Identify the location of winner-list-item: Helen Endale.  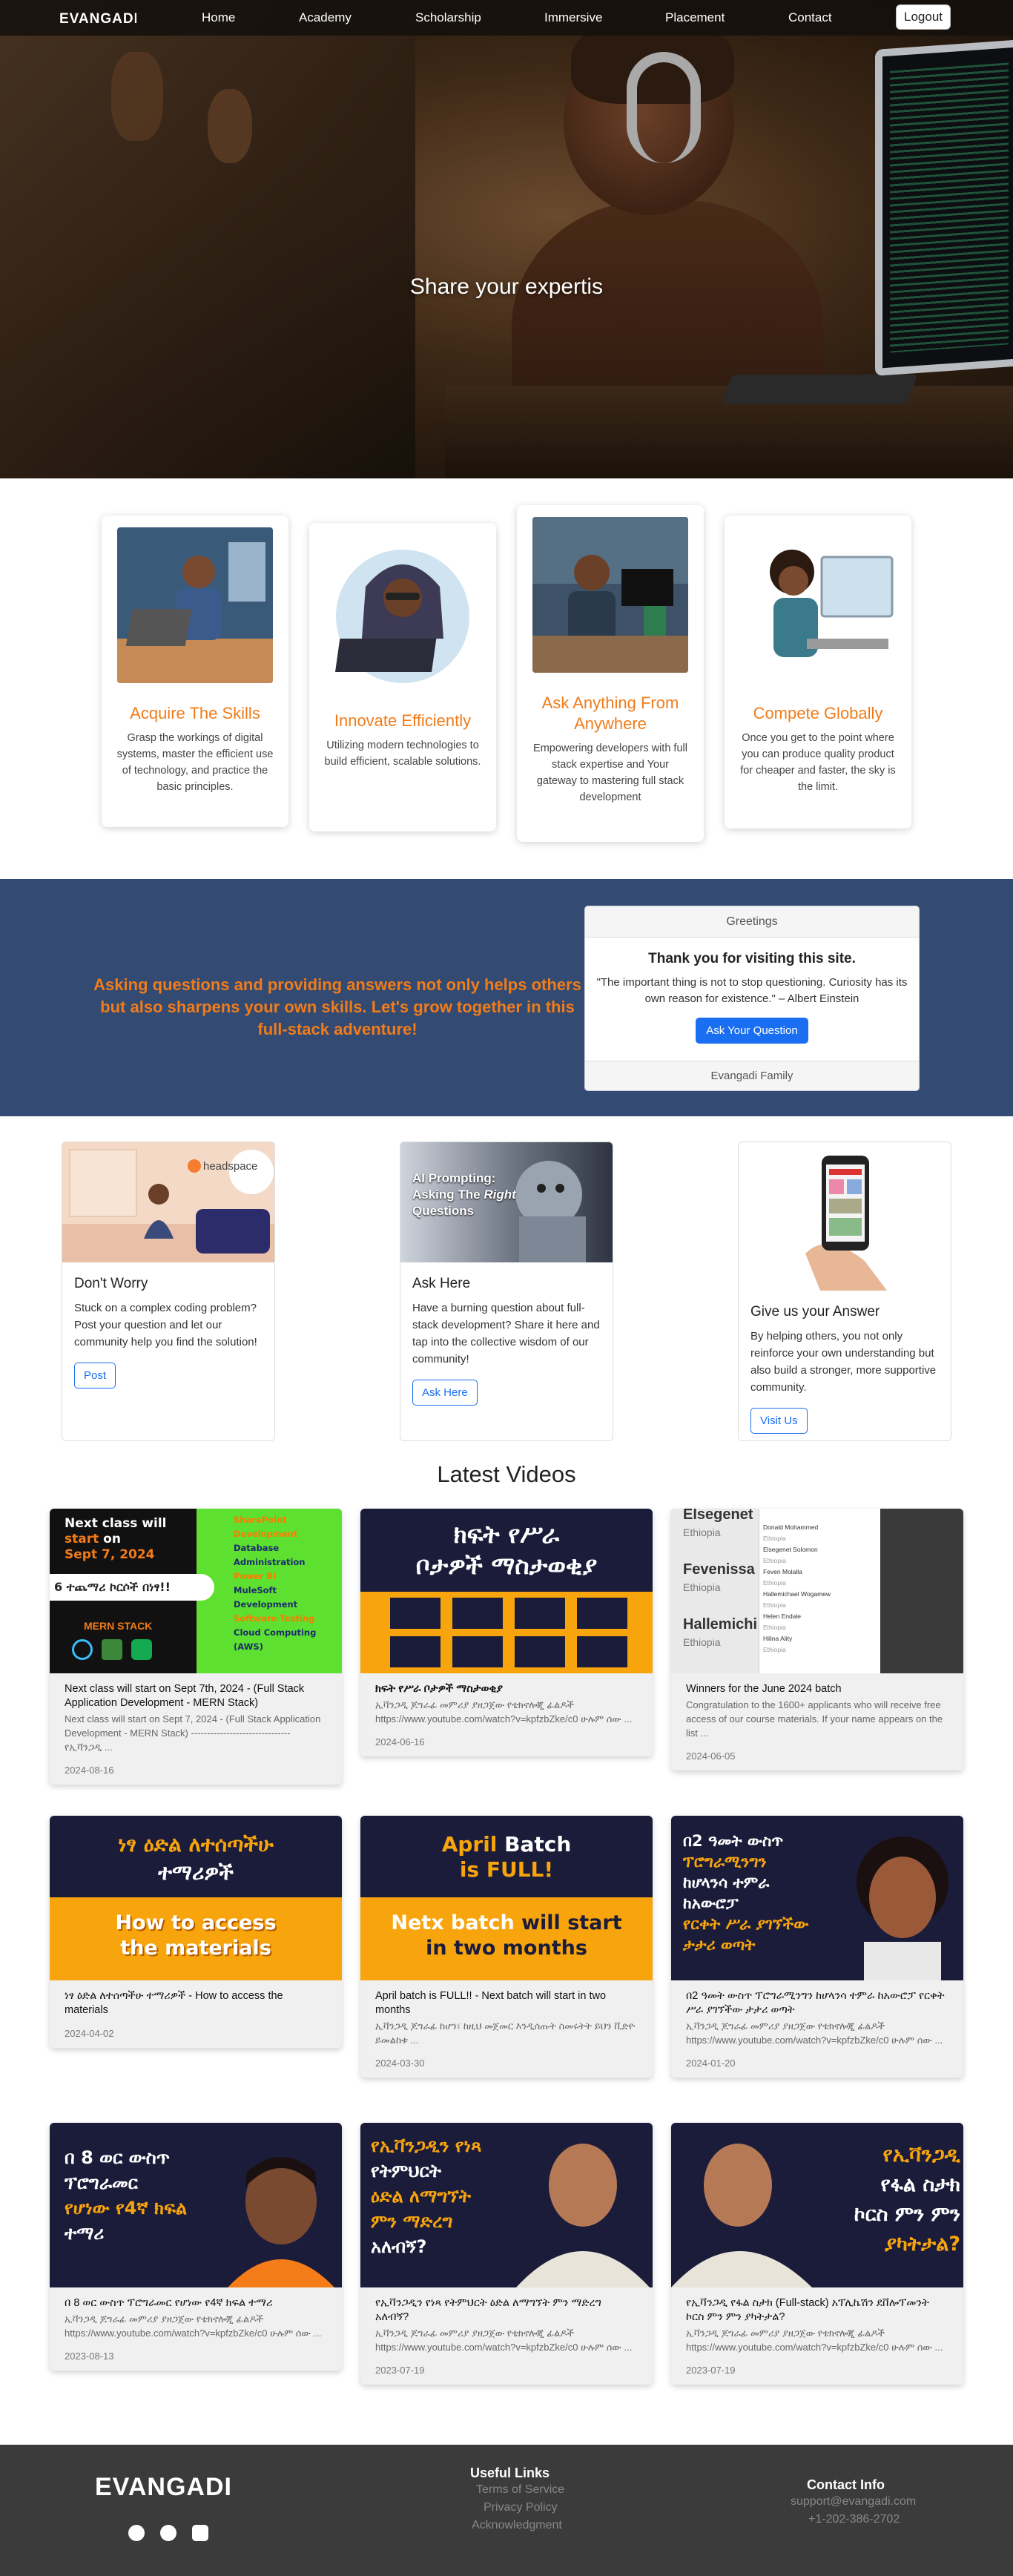
(782, 1617).